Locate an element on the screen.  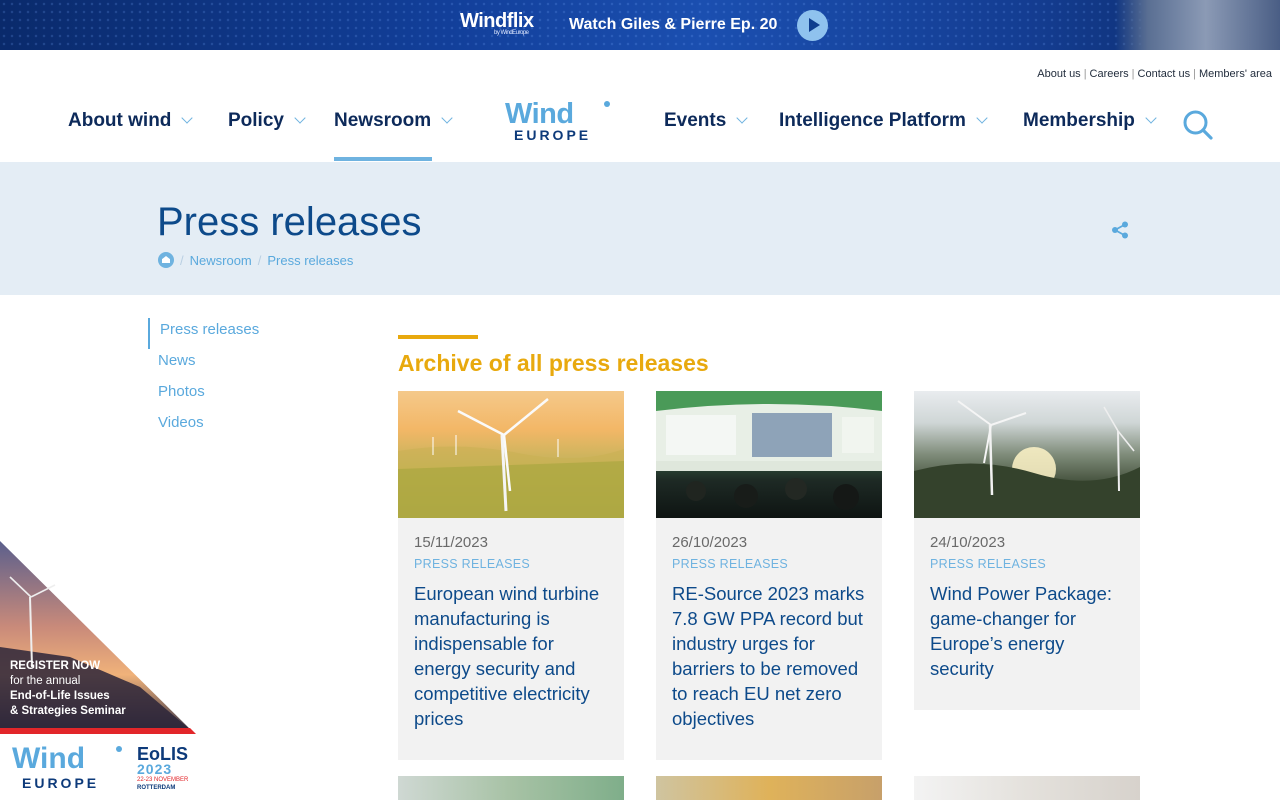
logo-europe-text: EUROPE is located at coordinates (553, 135).